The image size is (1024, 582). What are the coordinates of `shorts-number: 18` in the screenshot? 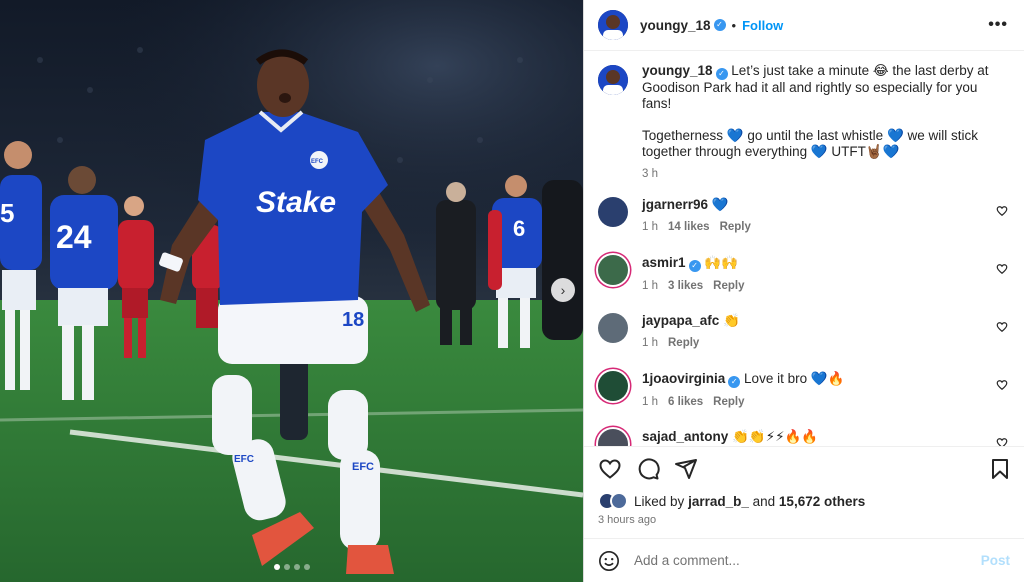 It's located at (353, 320).